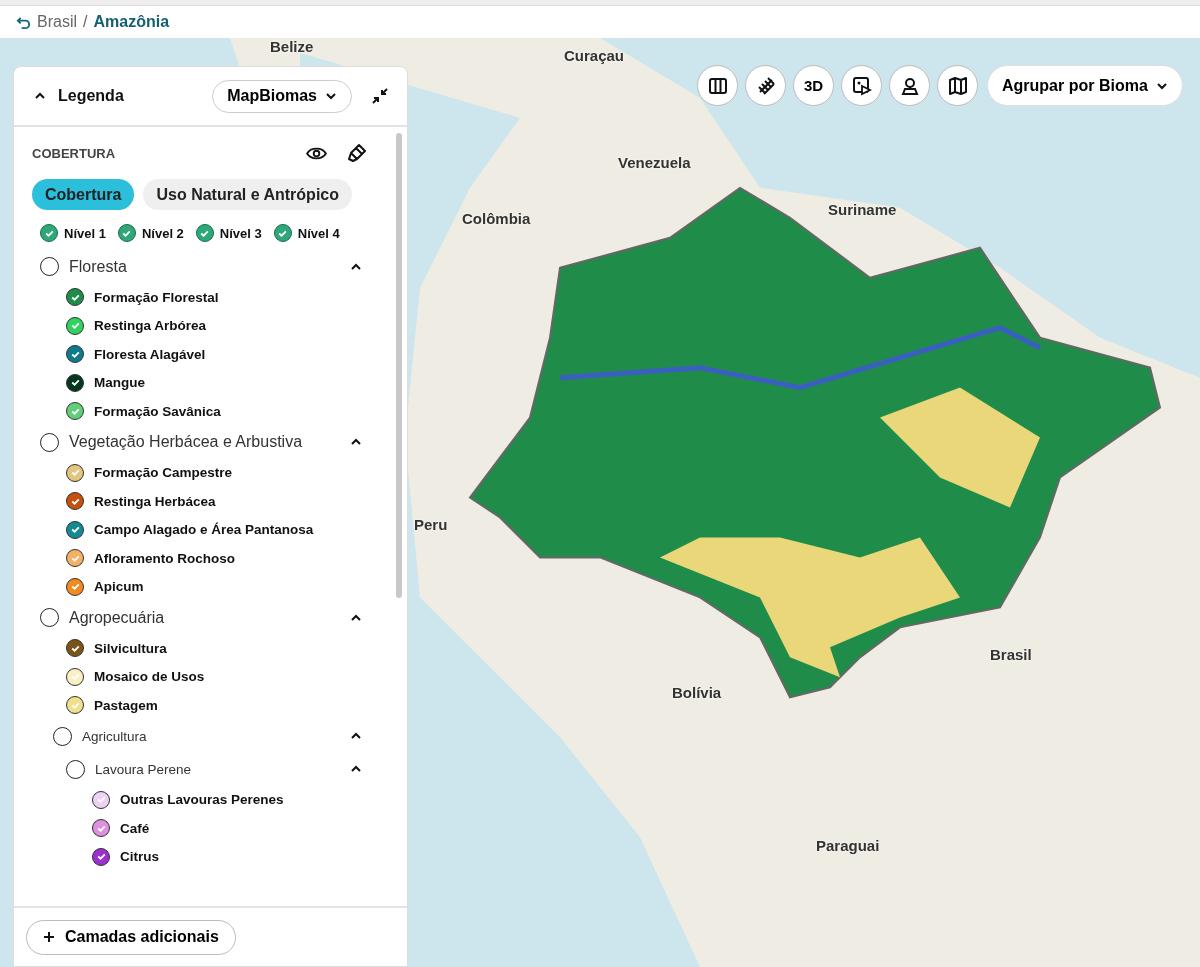 This screenshot has width=1200, height=967. What do you see at coordinates (282, 96) in the screenshot?
I see `source-dropdown: MapBiomas` at bounding box center [282, 96].